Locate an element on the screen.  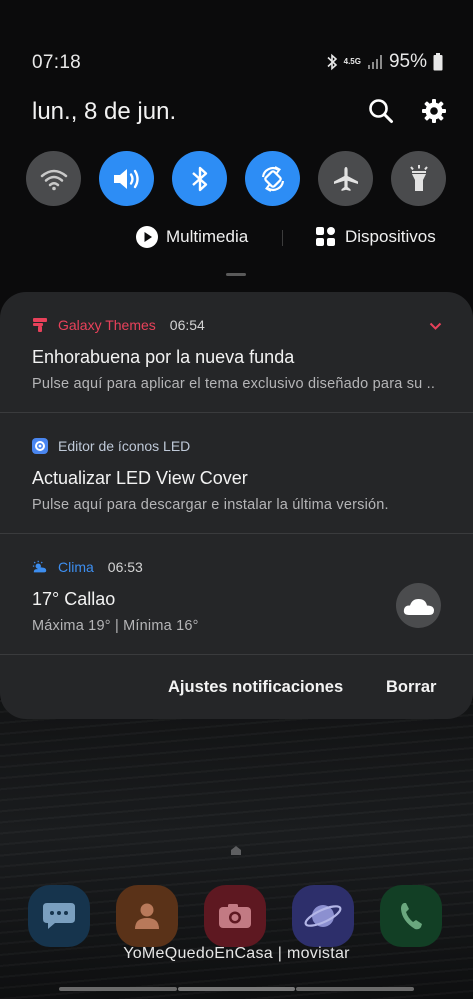
camera-icon is located at coordinates (235, 916).